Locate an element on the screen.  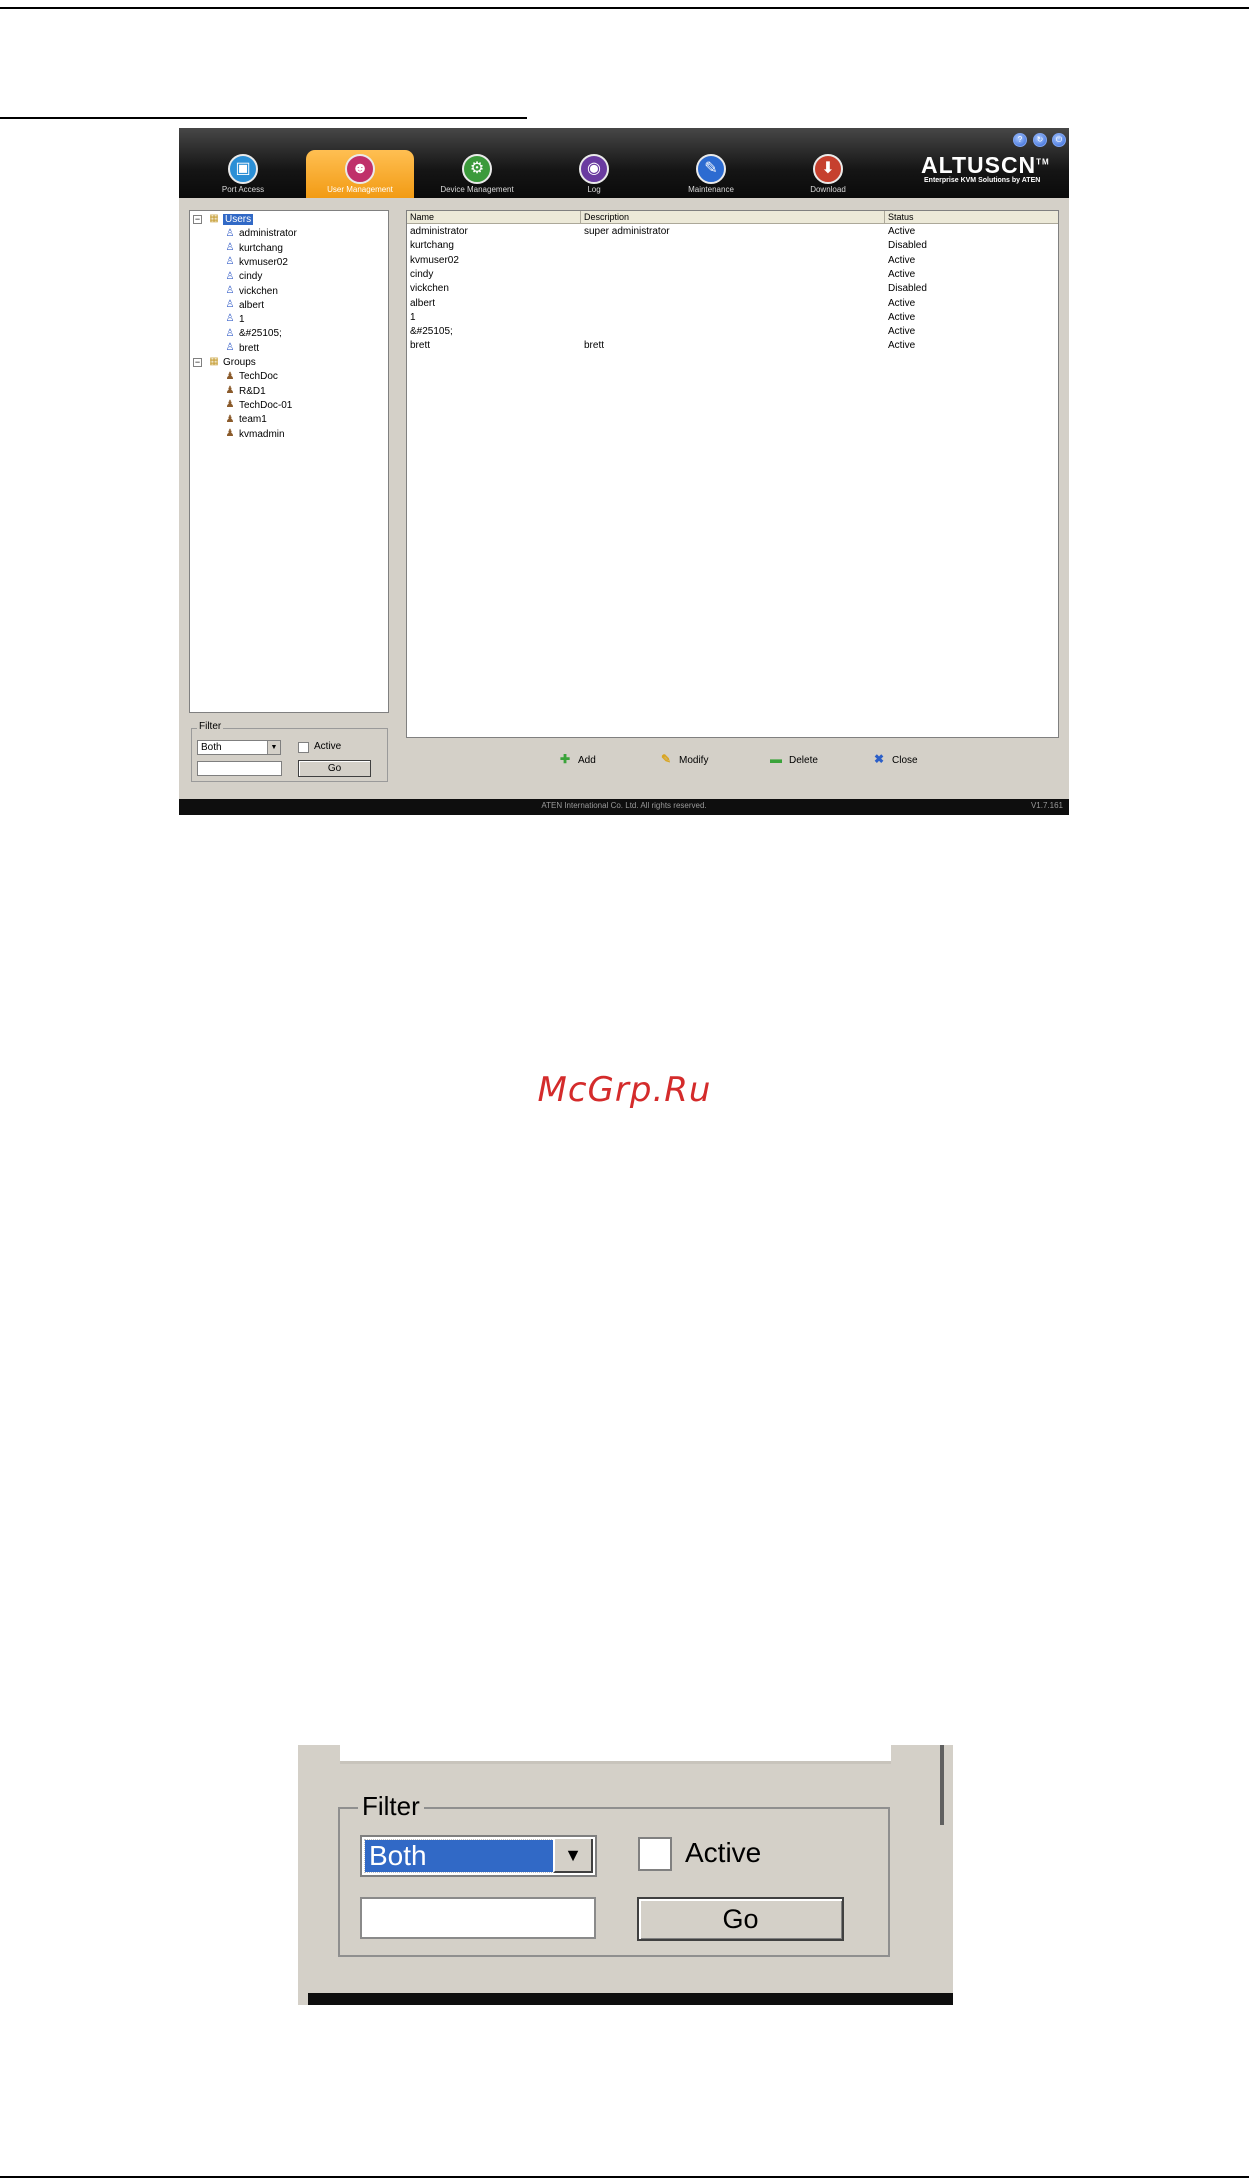
tree-node-users: − ▦ Users is located at coordinates (223, 220).